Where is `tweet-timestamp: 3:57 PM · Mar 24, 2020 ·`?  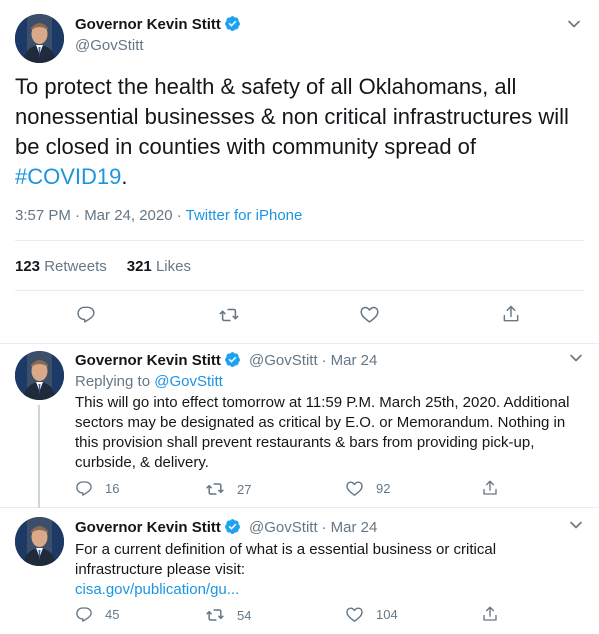
tweet-timestamp: 3:57 PM · Mar 24, 2020 · is located at coordinates (100, 215).